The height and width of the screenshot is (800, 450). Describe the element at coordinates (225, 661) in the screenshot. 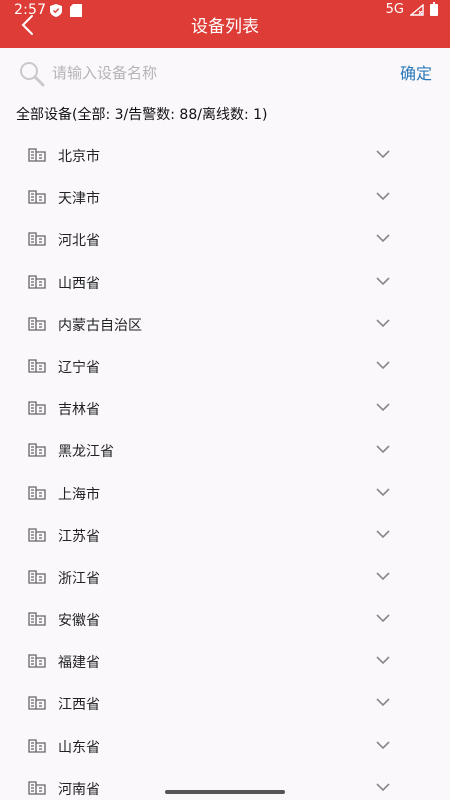

I see `list-item: 福建省` at that location.